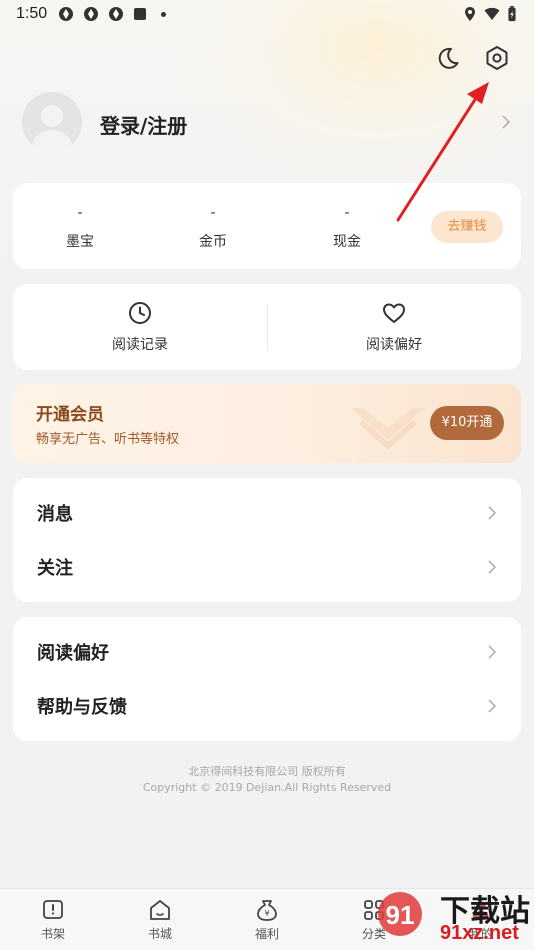  Describe the element at coordinates (470, 14) in the screenshot. I see `location-icon` at that location.